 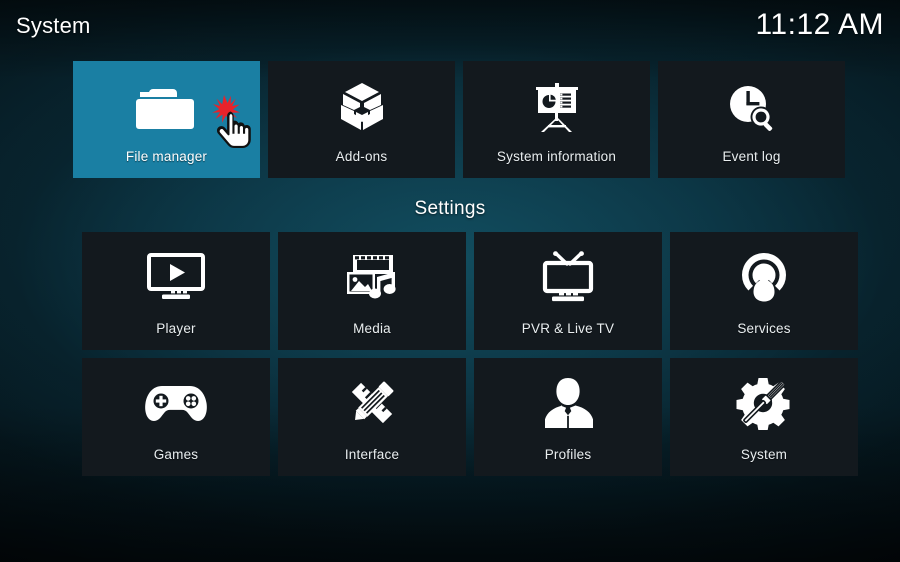 I want to click on tile-add-ons: Add-ons, so click(x=361, y=119).